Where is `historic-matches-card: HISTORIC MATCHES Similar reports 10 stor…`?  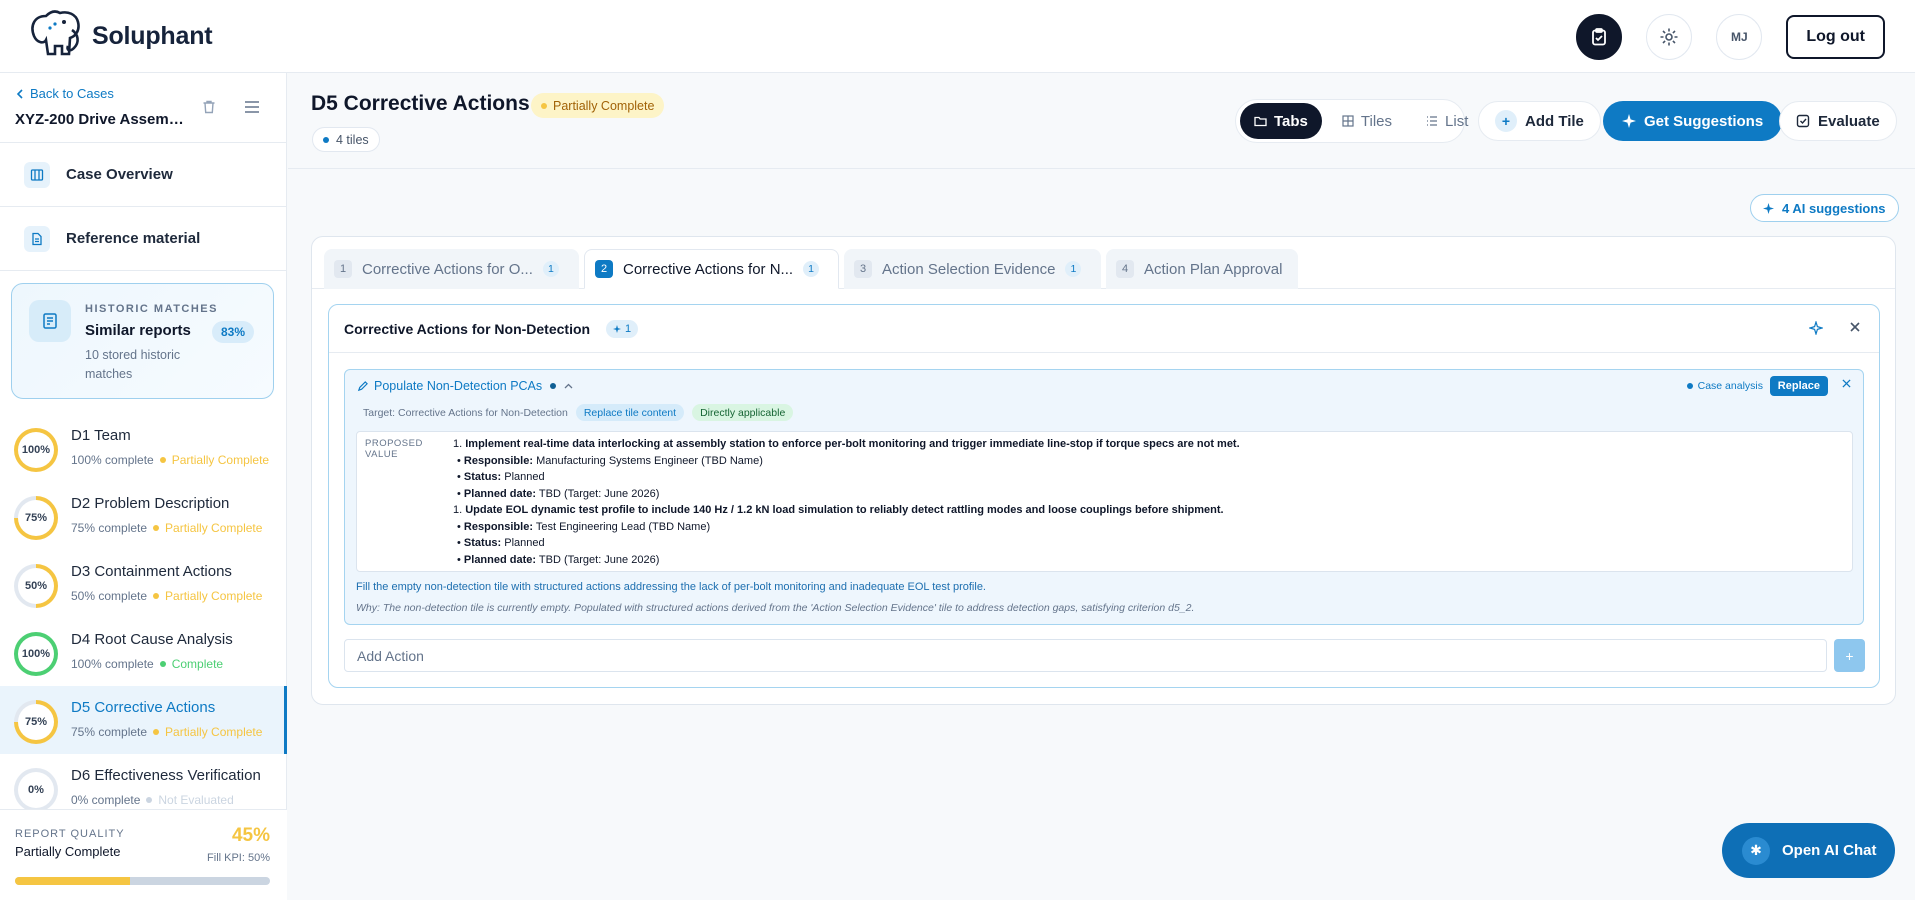 historic-matches-card: HISTORIC MATCHES Similar reports 10 stor… is located at coordinates (142, 341).